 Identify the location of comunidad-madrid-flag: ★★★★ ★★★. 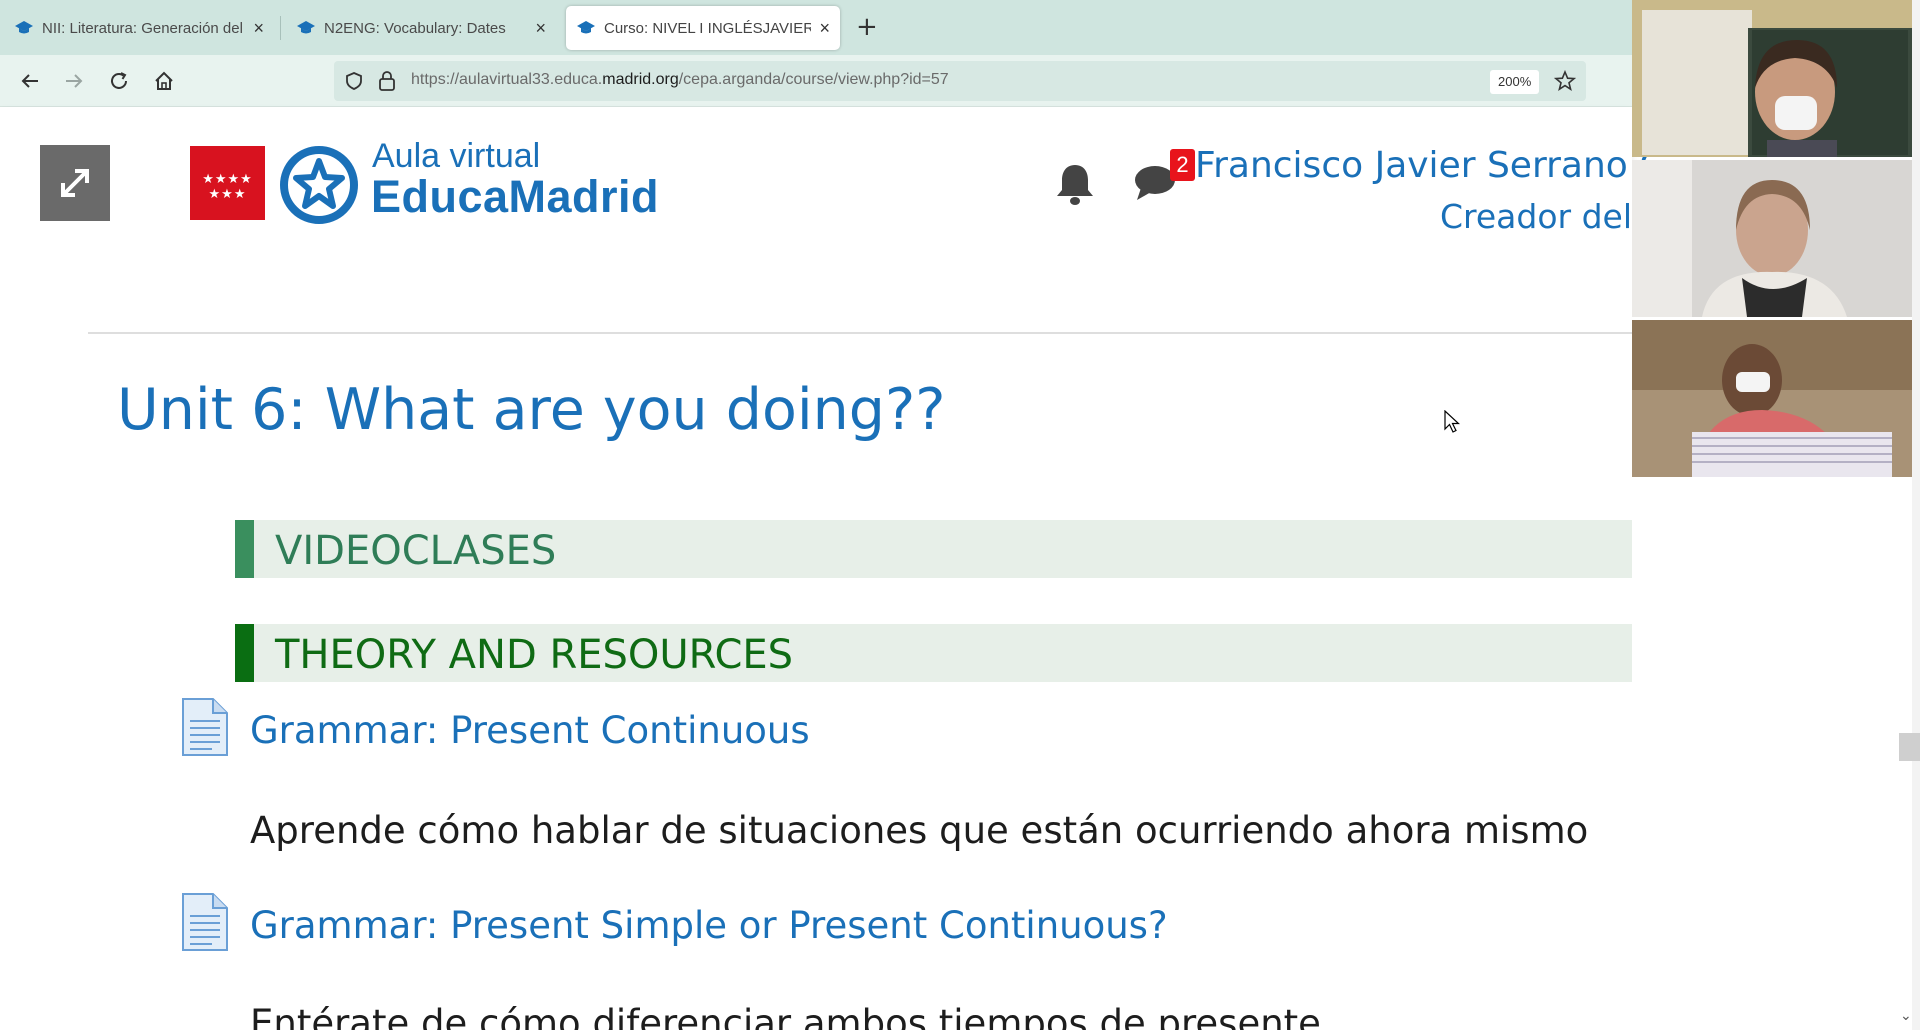
(227, 183).